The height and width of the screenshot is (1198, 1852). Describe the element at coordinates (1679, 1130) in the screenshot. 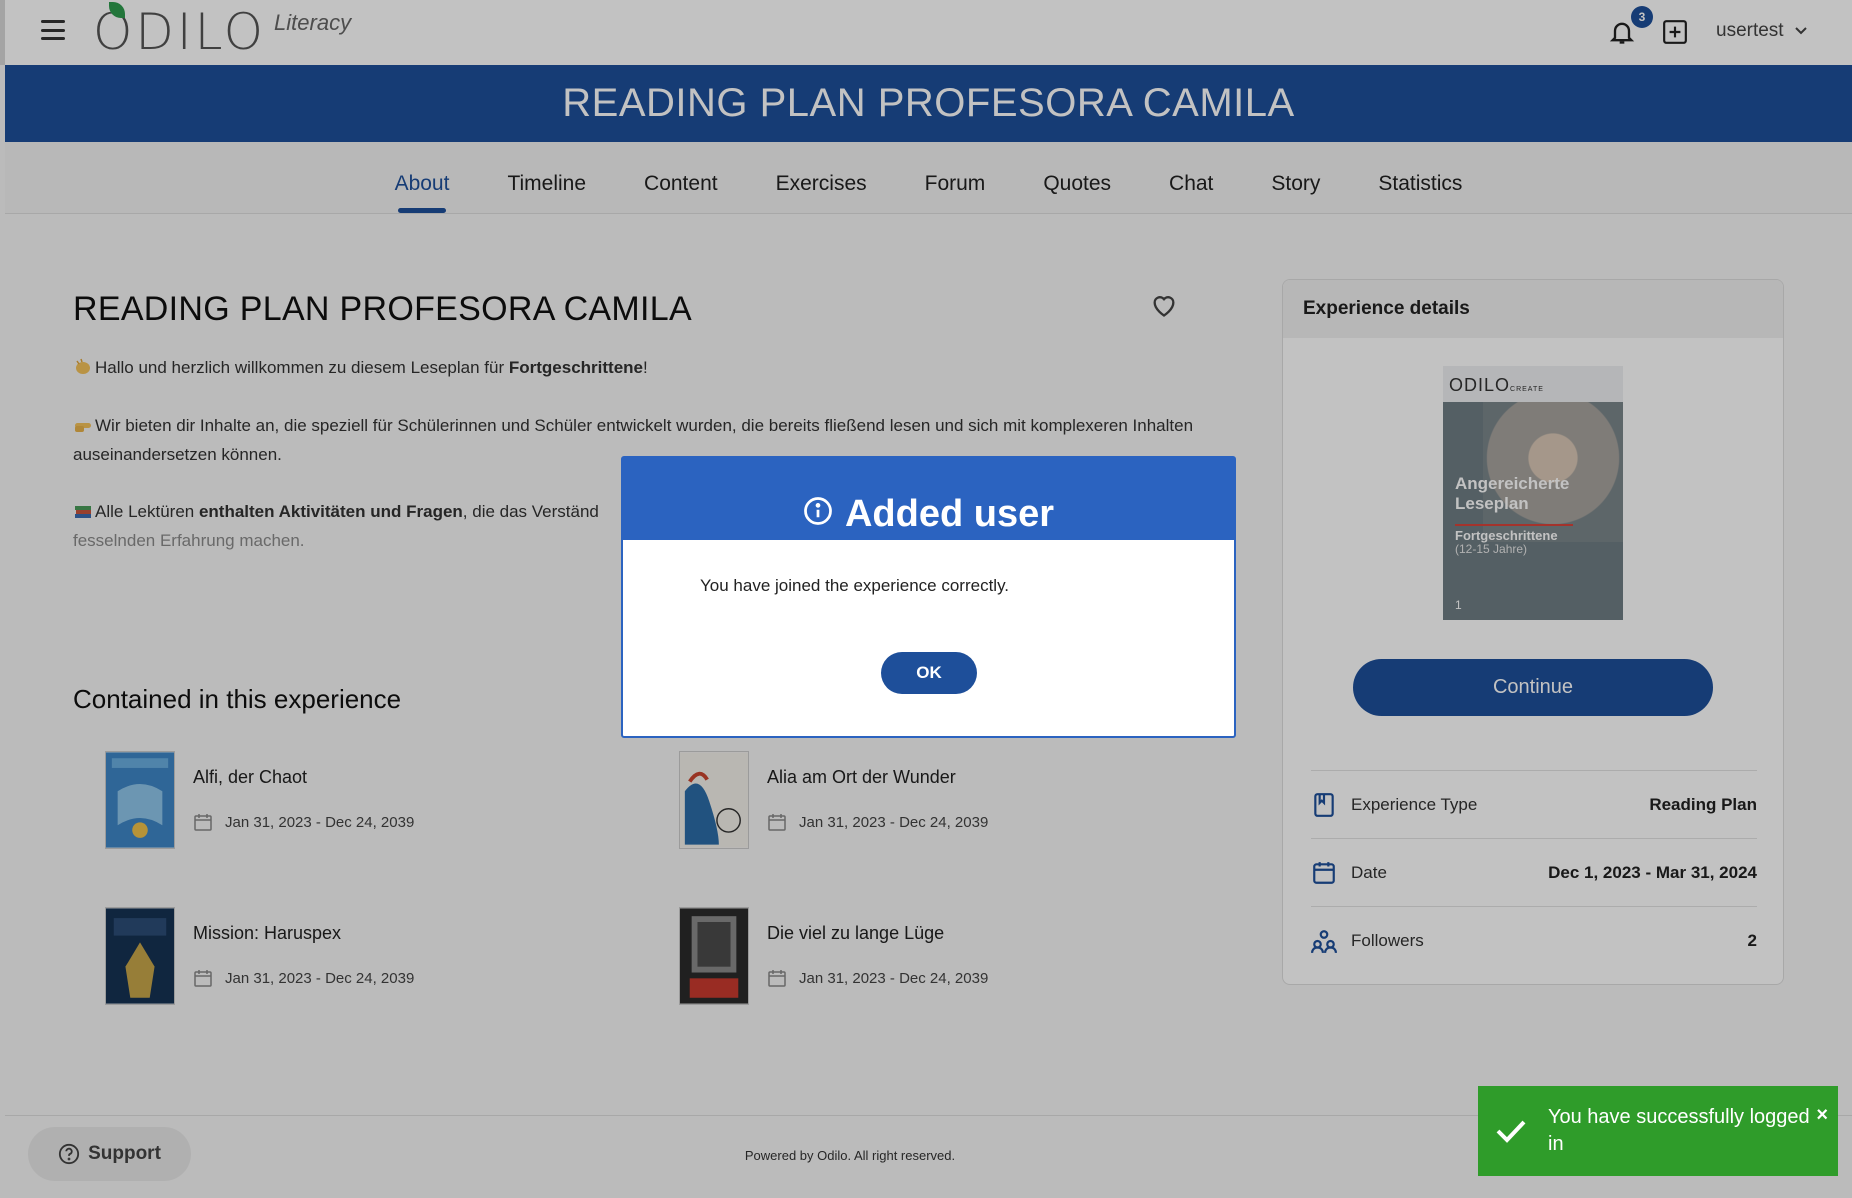

I see `toast-message: You have successfully logged in` at that location.